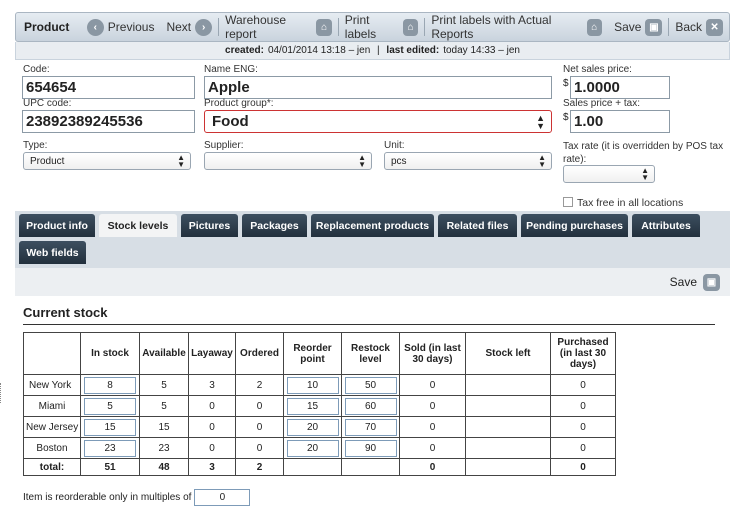 This screenshot has height=510, width=746. What do you see at coordinates (212, 448) in the screenshot?
I see `layaway-cell: 0` at bounding box center [212, 448].